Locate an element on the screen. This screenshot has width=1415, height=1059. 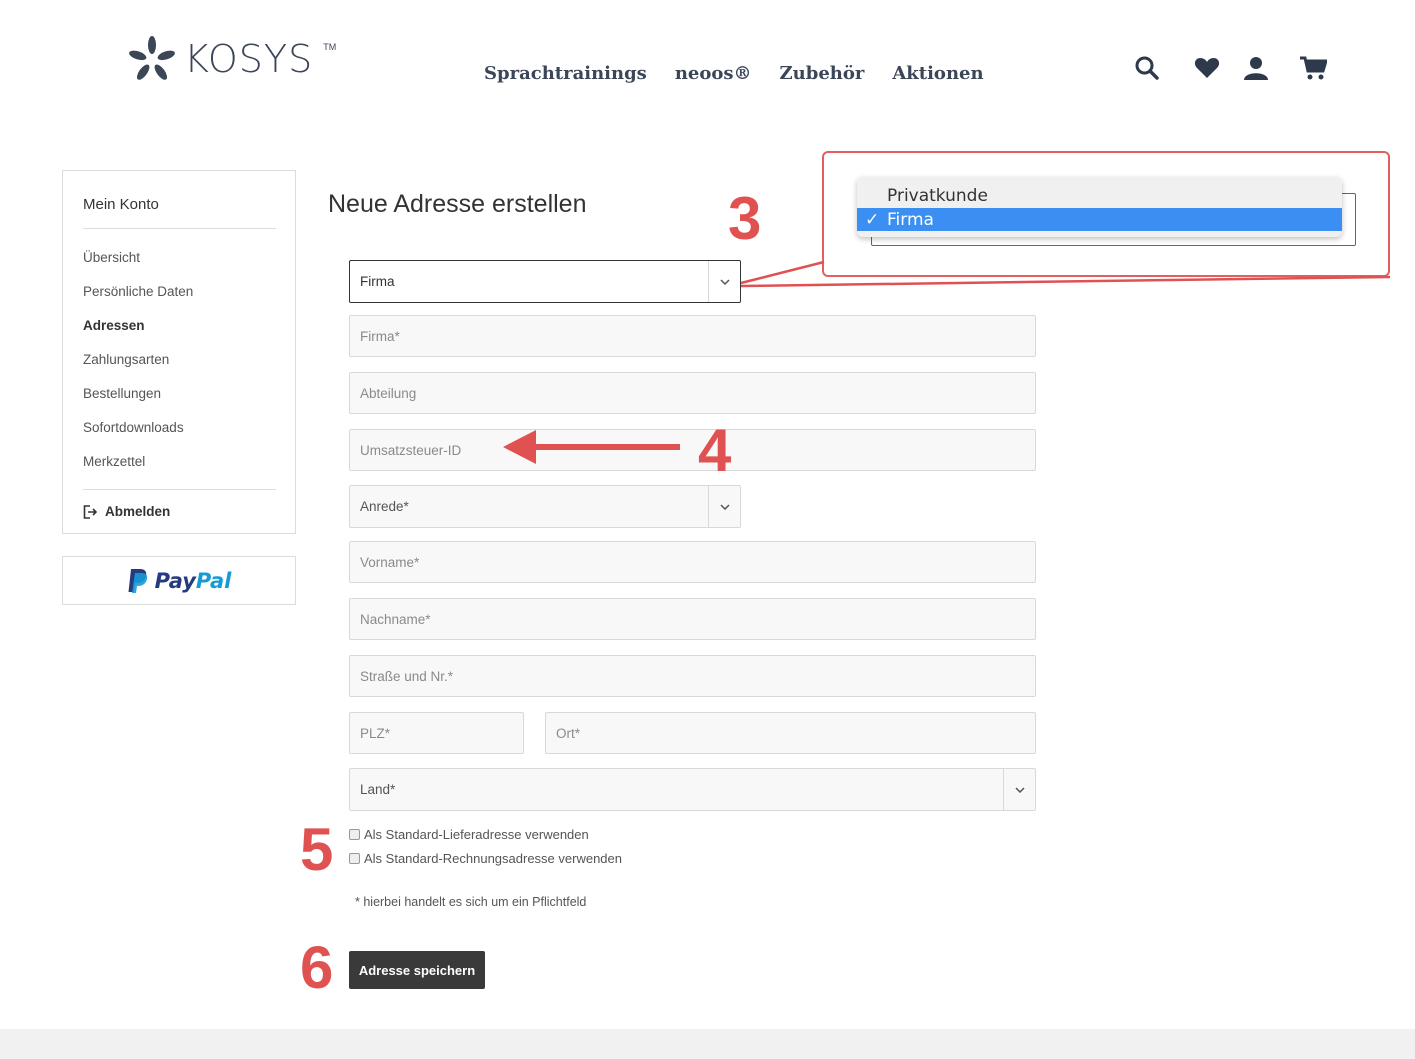
first-name-field: Vorname* is located at coordinates (692, 562).